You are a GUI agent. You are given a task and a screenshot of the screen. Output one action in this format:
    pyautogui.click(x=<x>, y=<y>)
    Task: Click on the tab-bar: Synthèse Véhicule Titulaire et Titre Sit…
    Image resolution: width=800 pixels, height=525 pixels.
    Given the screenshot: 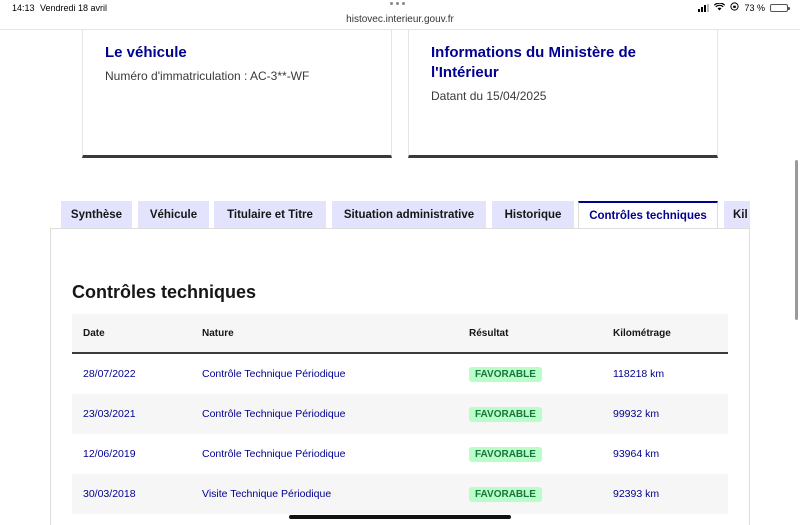 What is the action you would take?
    pyautogui.click(x=405, y=215)
    